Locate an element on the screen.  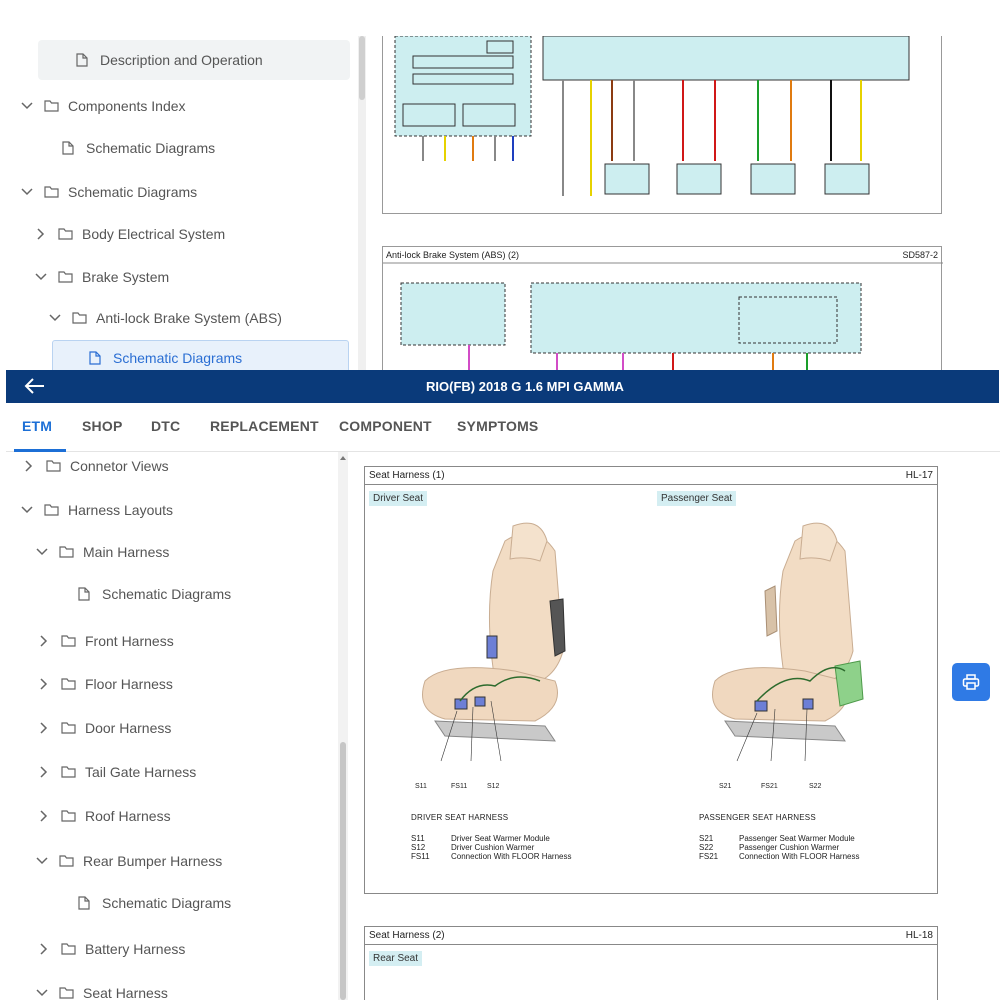
tree-item-abs: Anti-lock Brake System (ABS) is located at coordinates (165, 318).